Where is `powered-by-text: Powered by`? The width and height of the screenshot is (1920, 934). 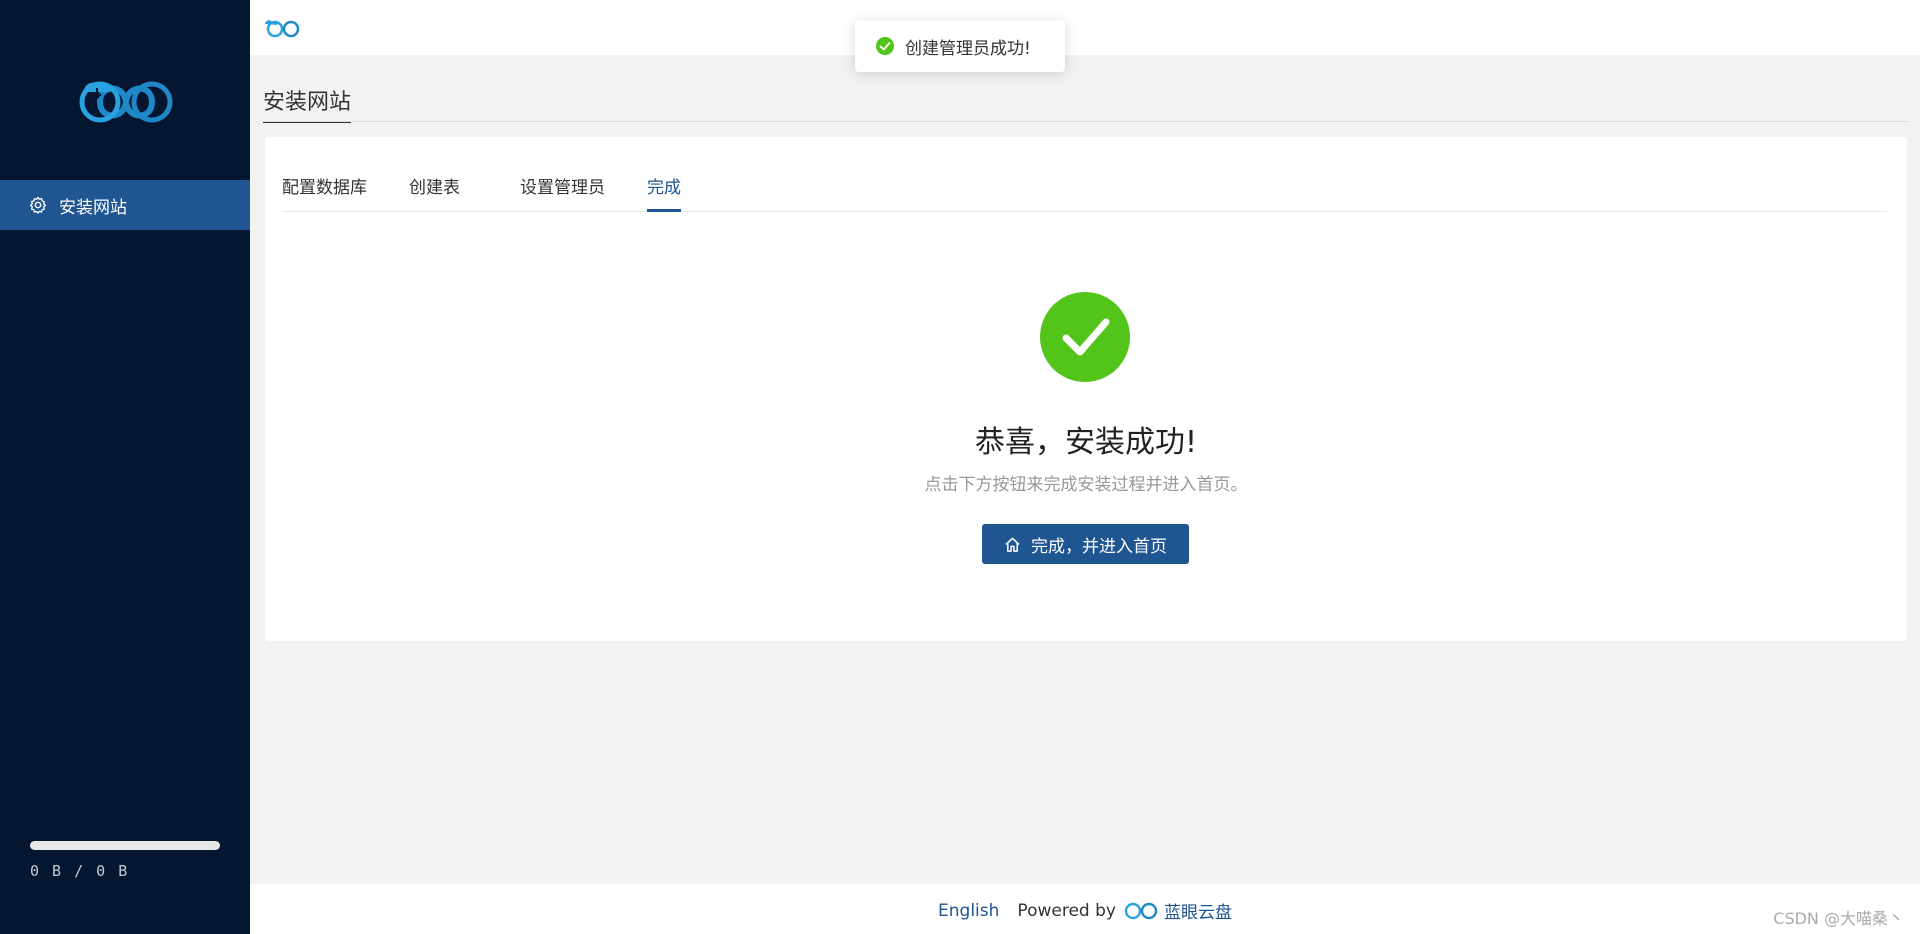
powered-by-text: Powered by is located at coordinates (1066, 910).